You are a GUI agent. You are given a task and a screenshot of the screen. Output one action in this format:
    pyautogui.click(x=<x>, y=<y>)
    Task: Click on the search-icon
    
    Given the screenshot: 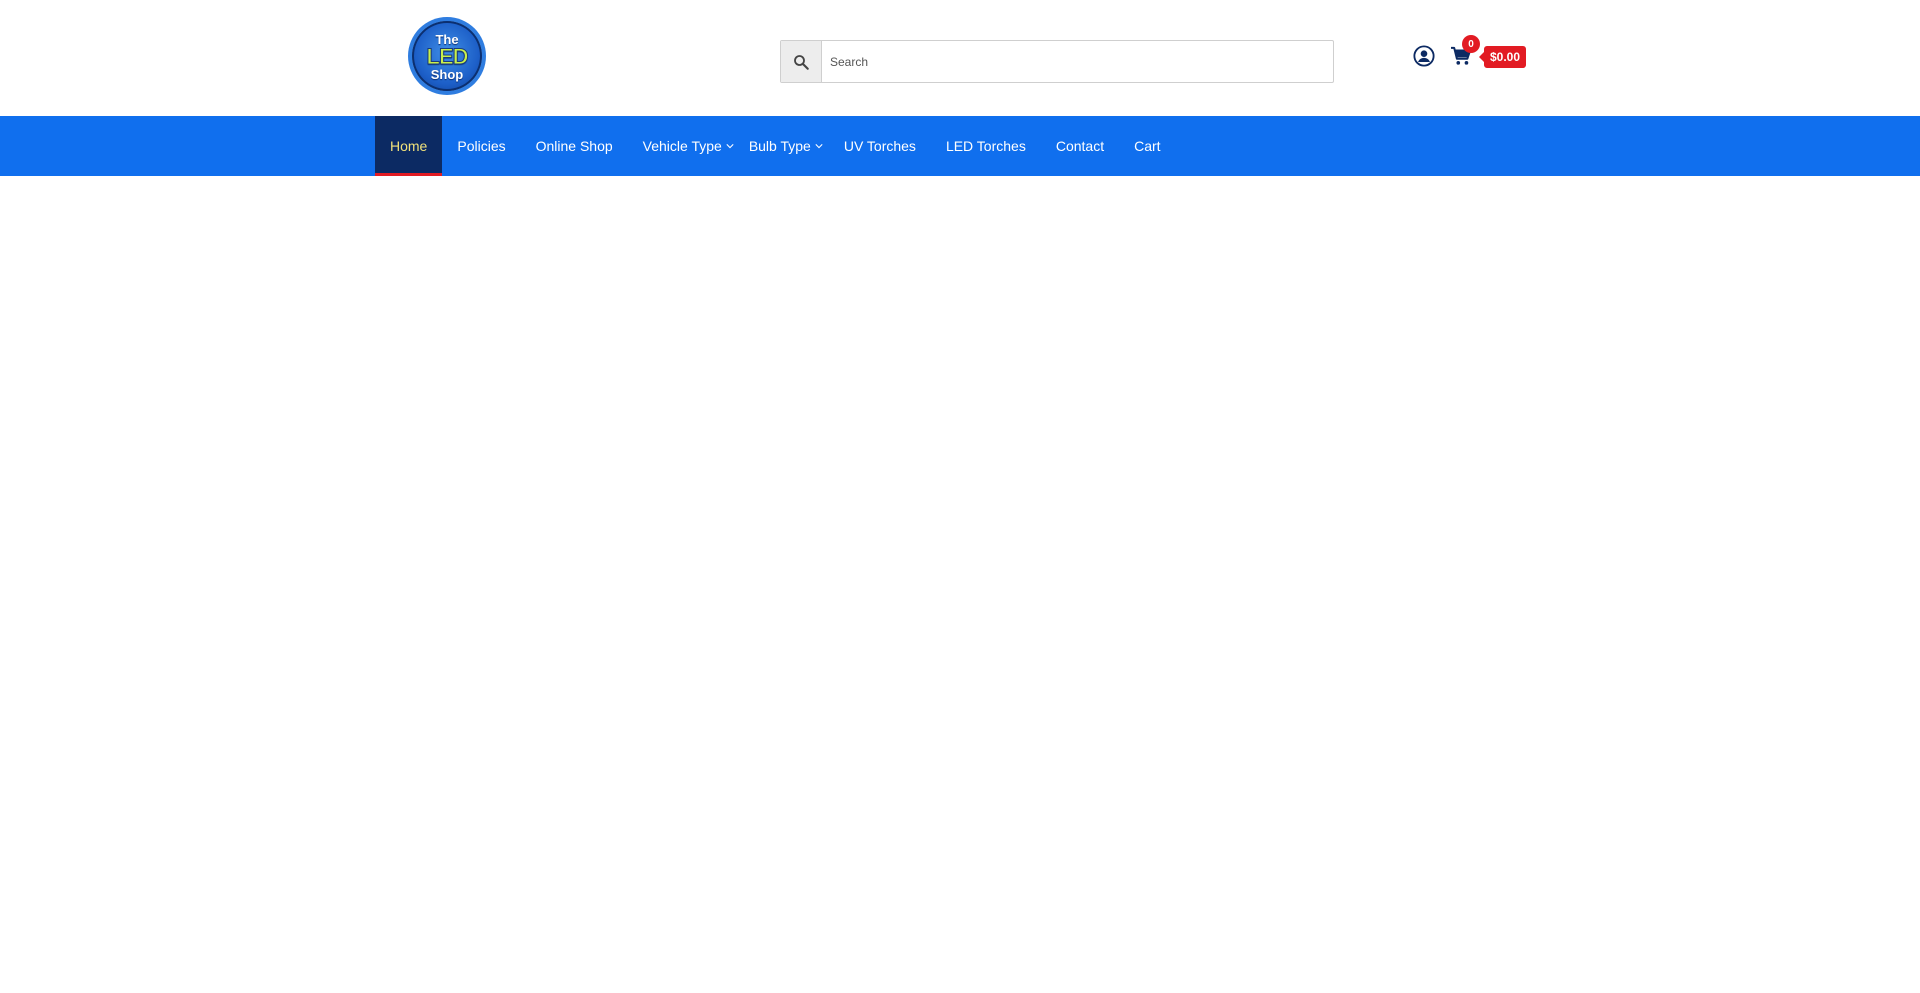 What is the action you would take?
    pyautogui.click(x=801, y=62)
    